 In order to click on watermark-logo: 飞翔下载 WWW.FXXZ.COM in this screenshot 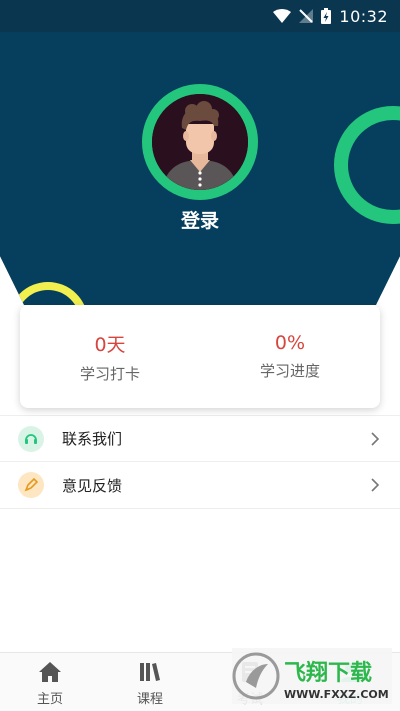, I will do `click(310, 676)`.